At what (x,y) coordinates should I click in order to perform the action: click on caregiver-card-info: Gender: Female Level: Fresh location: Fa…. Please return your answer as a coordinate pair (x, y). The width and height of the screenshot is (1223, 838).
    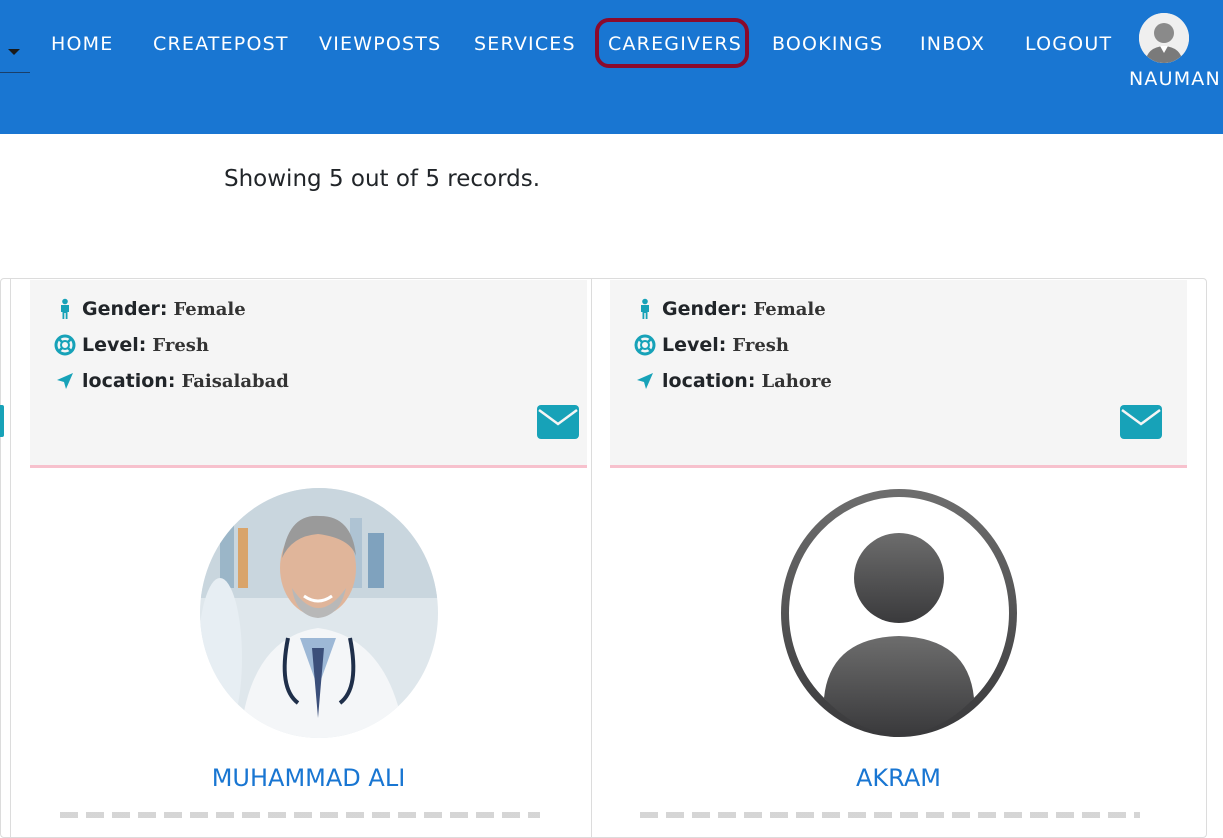
    Looking at the image, I should click on (308, 374).